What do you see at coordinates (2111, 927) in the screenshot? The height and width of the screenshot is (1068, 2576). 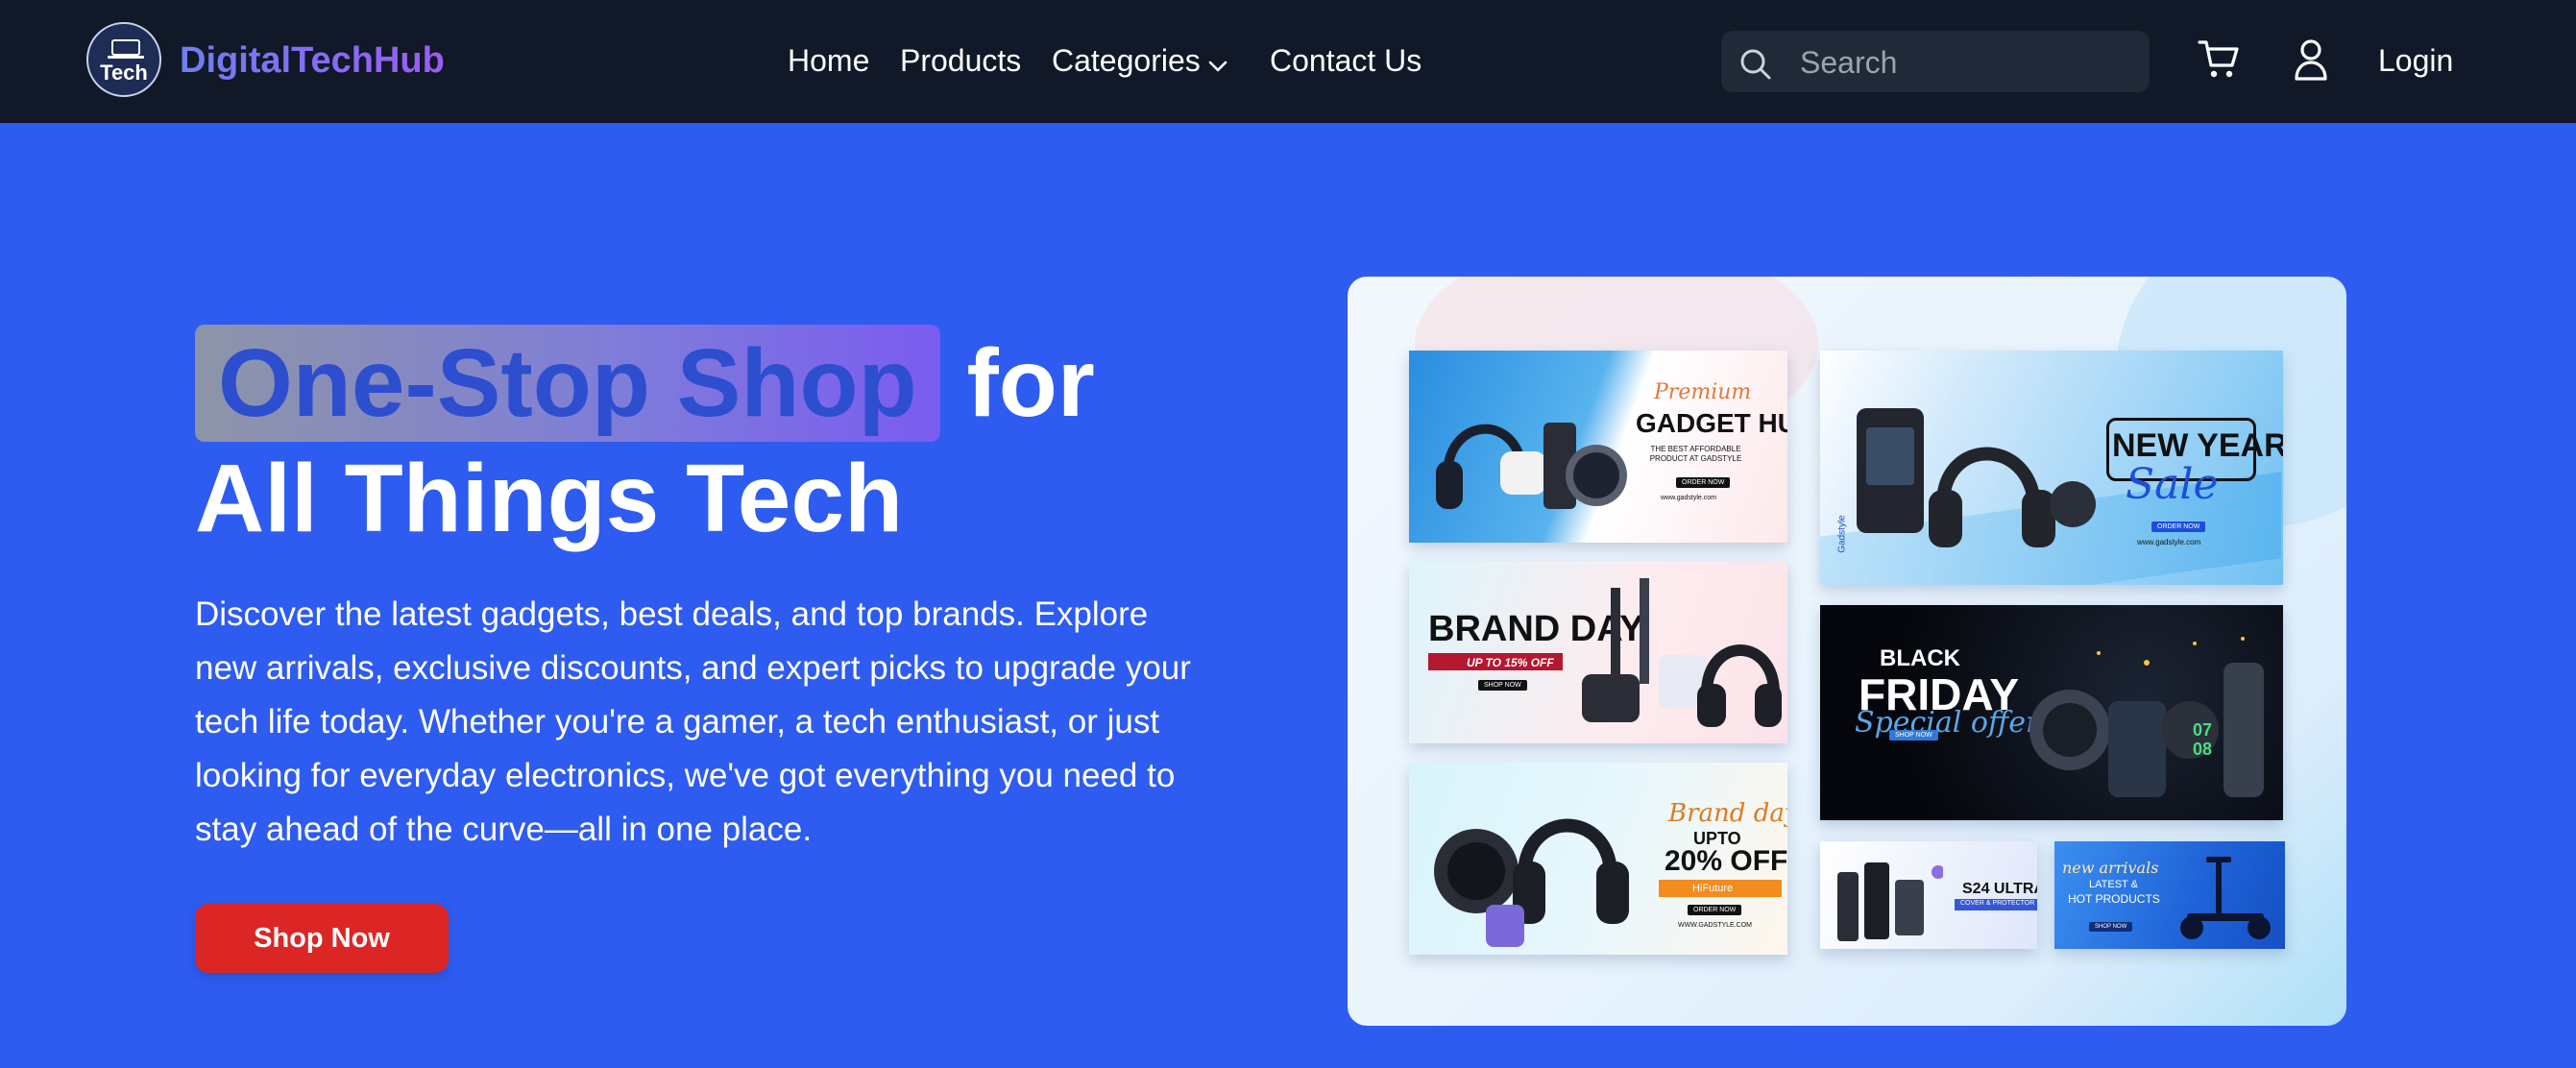 I see `banner-7-button: SHOP NOW` at bounding box center [2111, 927].